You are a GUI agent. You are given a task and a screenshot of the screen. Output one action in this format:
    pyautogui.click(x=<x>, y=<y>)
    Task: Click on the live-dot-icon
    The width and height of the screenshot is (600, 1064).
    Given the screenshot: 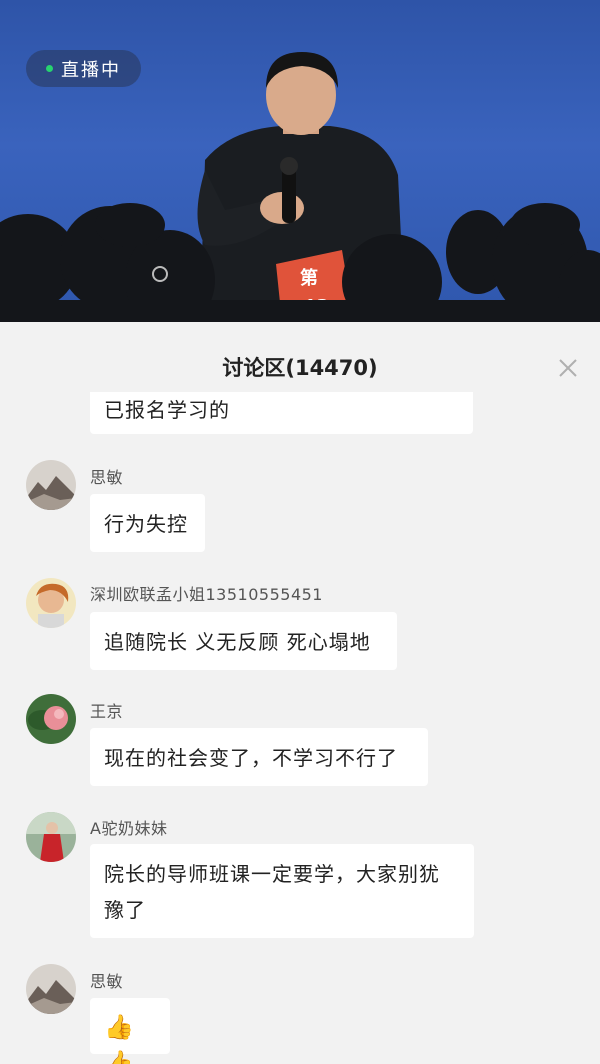 What is the action you would take?
    pyautogui.click(x=49, y=68)
    